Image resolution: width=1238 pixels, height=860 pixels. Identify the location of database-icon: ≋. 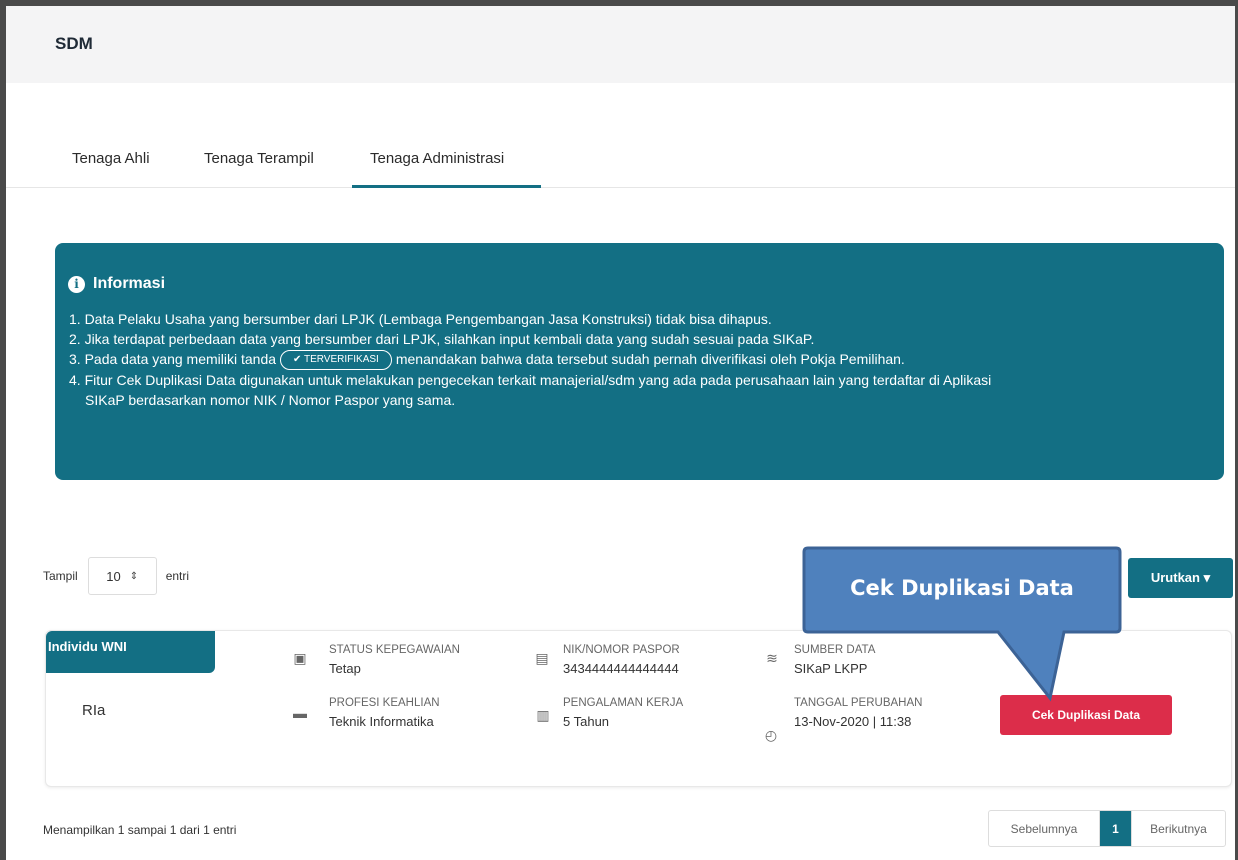
(772, 658).